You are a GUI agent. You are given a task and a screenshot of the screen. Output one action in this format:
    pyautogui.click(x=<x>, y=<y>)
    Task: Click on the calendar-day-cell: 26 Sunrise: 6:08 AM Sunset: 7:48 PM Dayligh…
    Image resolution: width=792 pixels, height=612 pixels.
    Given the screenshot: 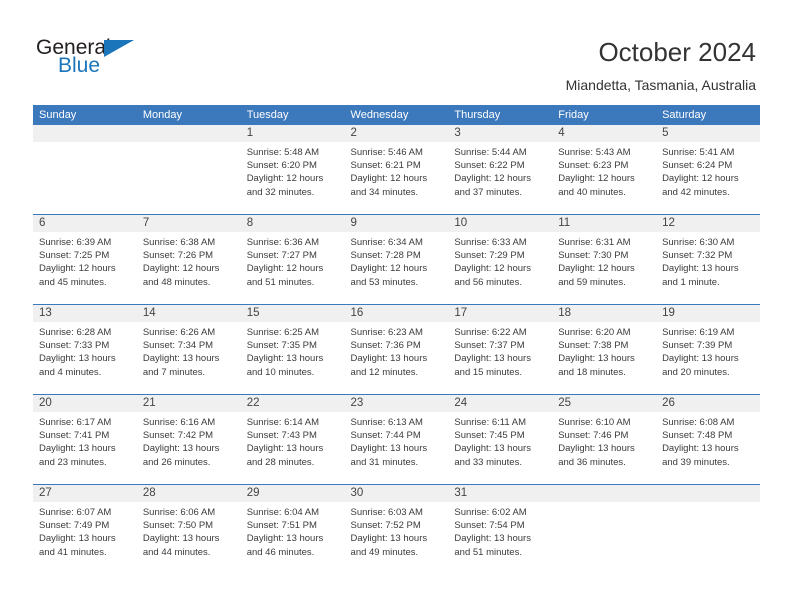 What is the action you would take?
    pyautogui.click(x=708, y=439)
    